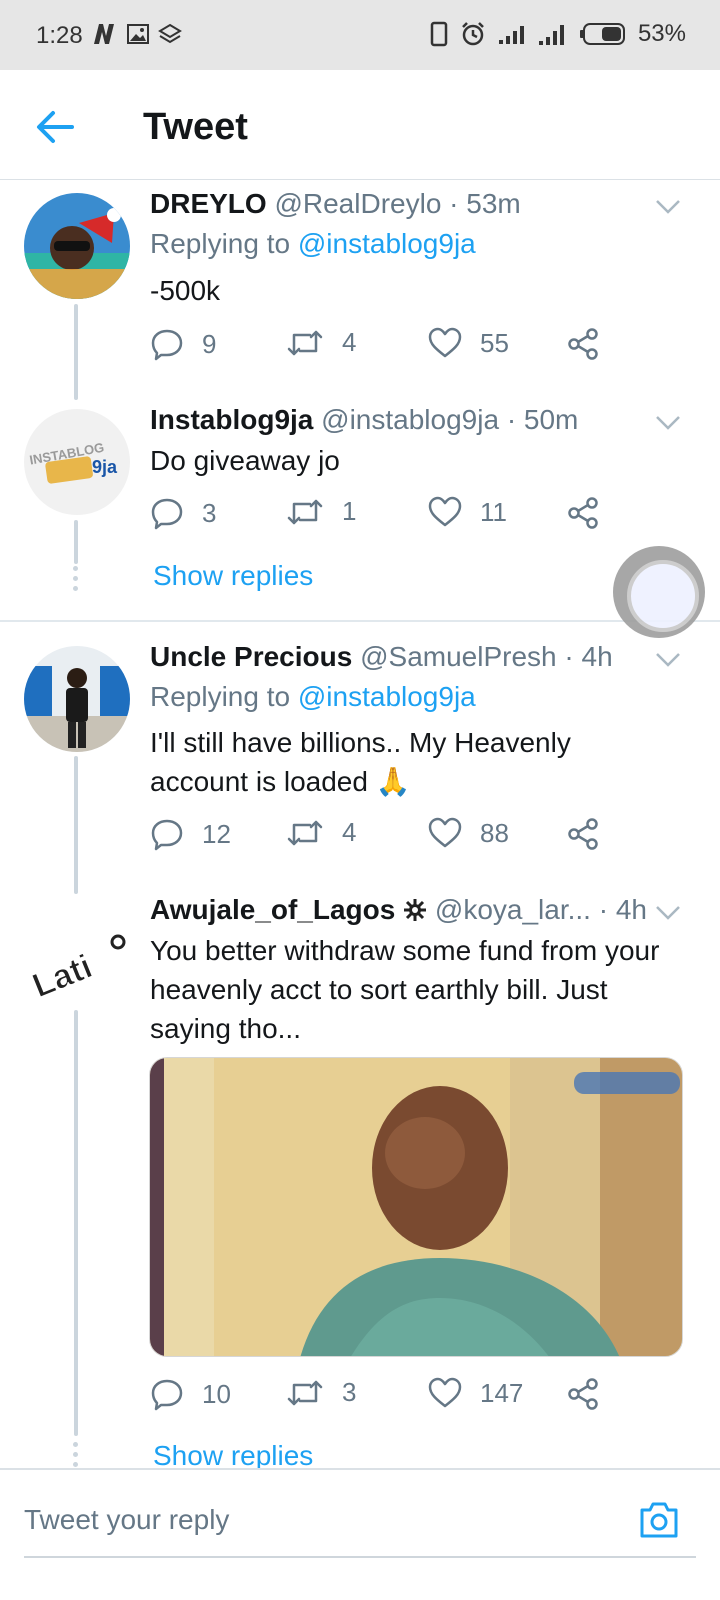  Describe the element at coordinates (360, 35) in the screenshot. I see `status-bar: 1:28 53%` at that location.